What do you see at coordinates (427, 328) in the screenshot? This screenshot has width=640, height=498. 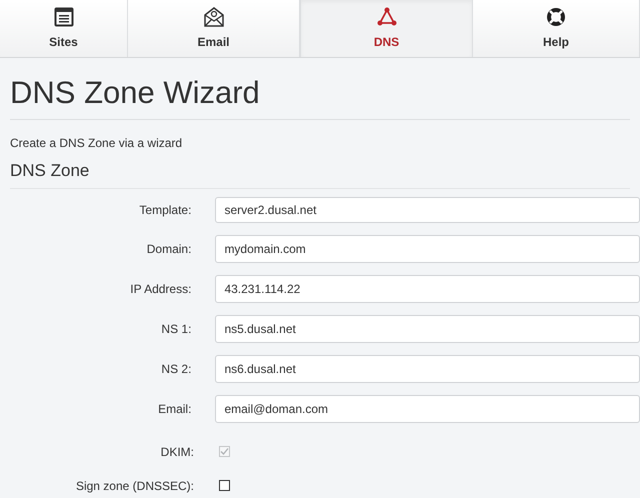 I see `input-field: ns5.dusal.net` at bounding box center [427, 328].